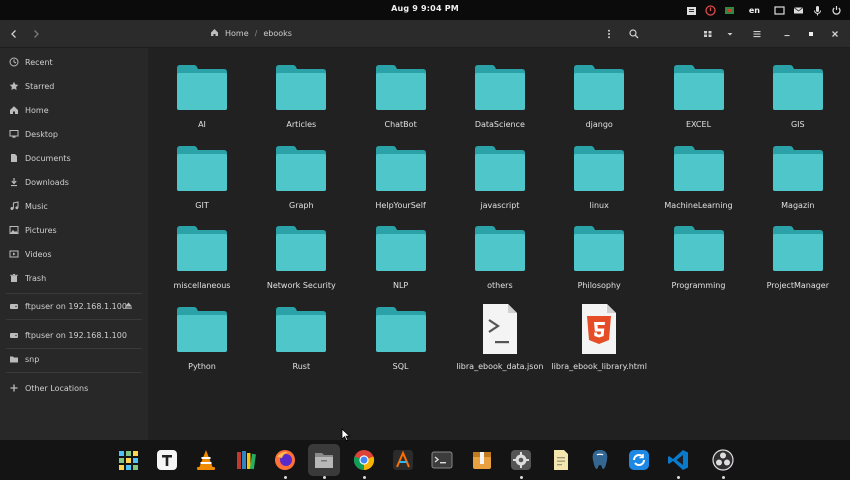 This screenshot has height=480, width=850. I want to click on folder-item: EXCEL, so click(699, 89).